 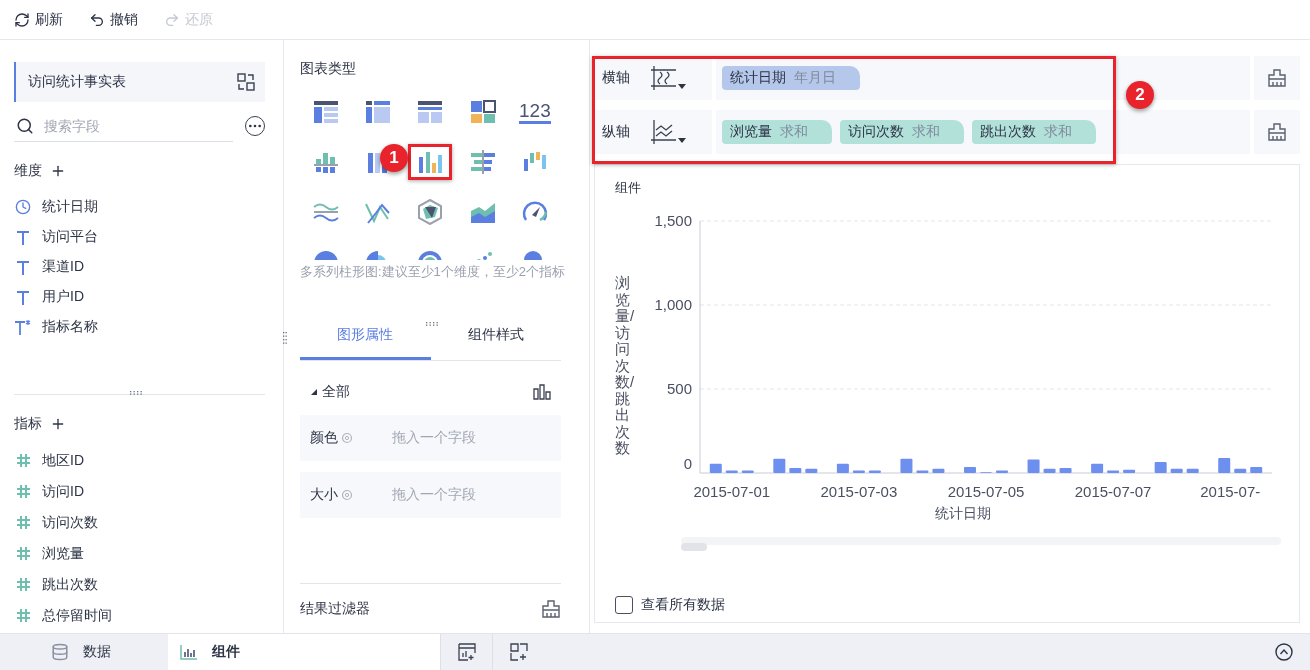 I want to click on axis-tick-label: 2015-07-07, so click(x=1113, y=491).